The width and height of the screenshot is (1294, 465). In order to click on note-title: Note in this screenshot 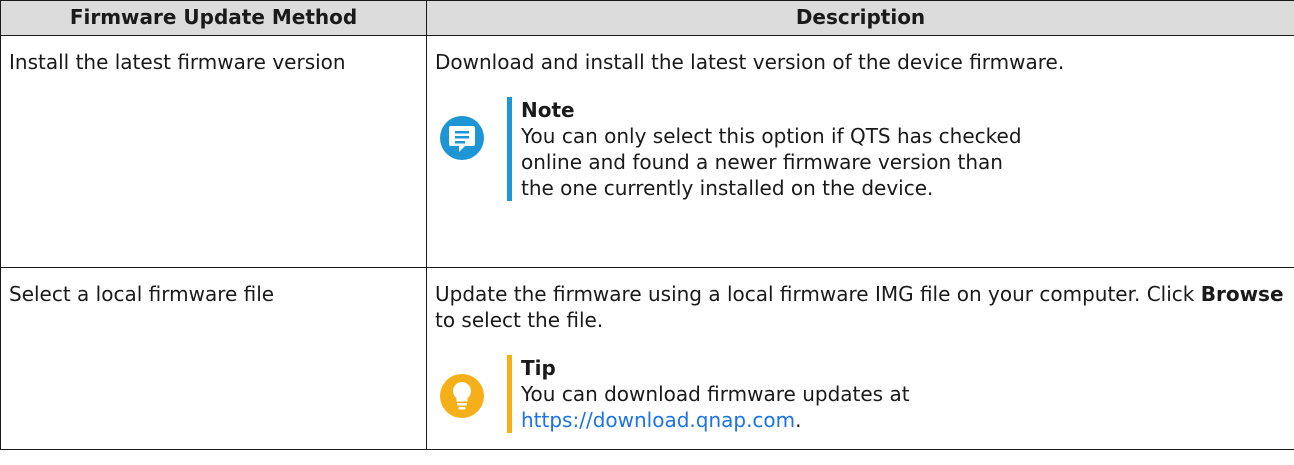, I will do `click(548, 110)`.